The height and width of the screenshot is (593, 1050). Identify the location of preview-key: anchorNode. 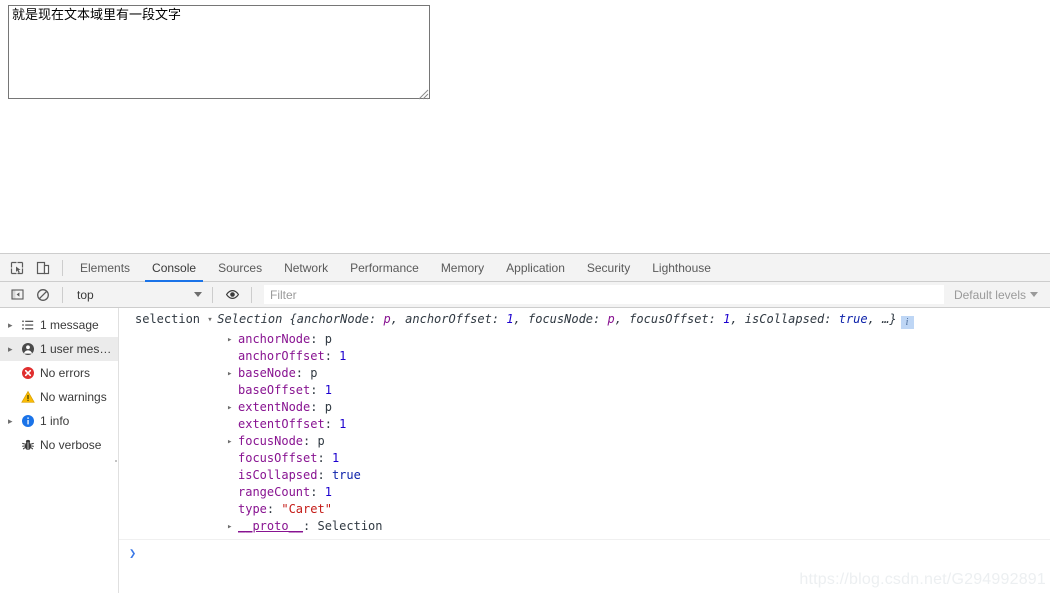
(333, 319).